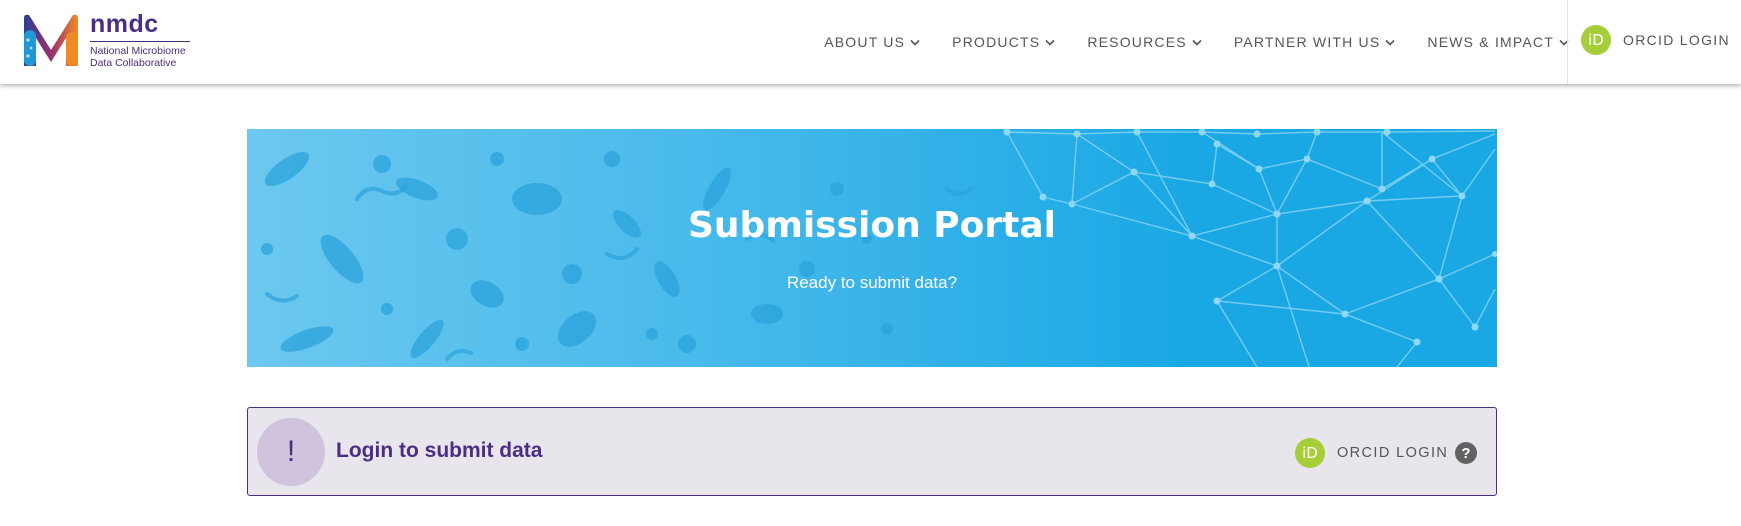 The width and height of the screenshot is (1741, 526). I want to click on nav-divider, so click(1567, 42).